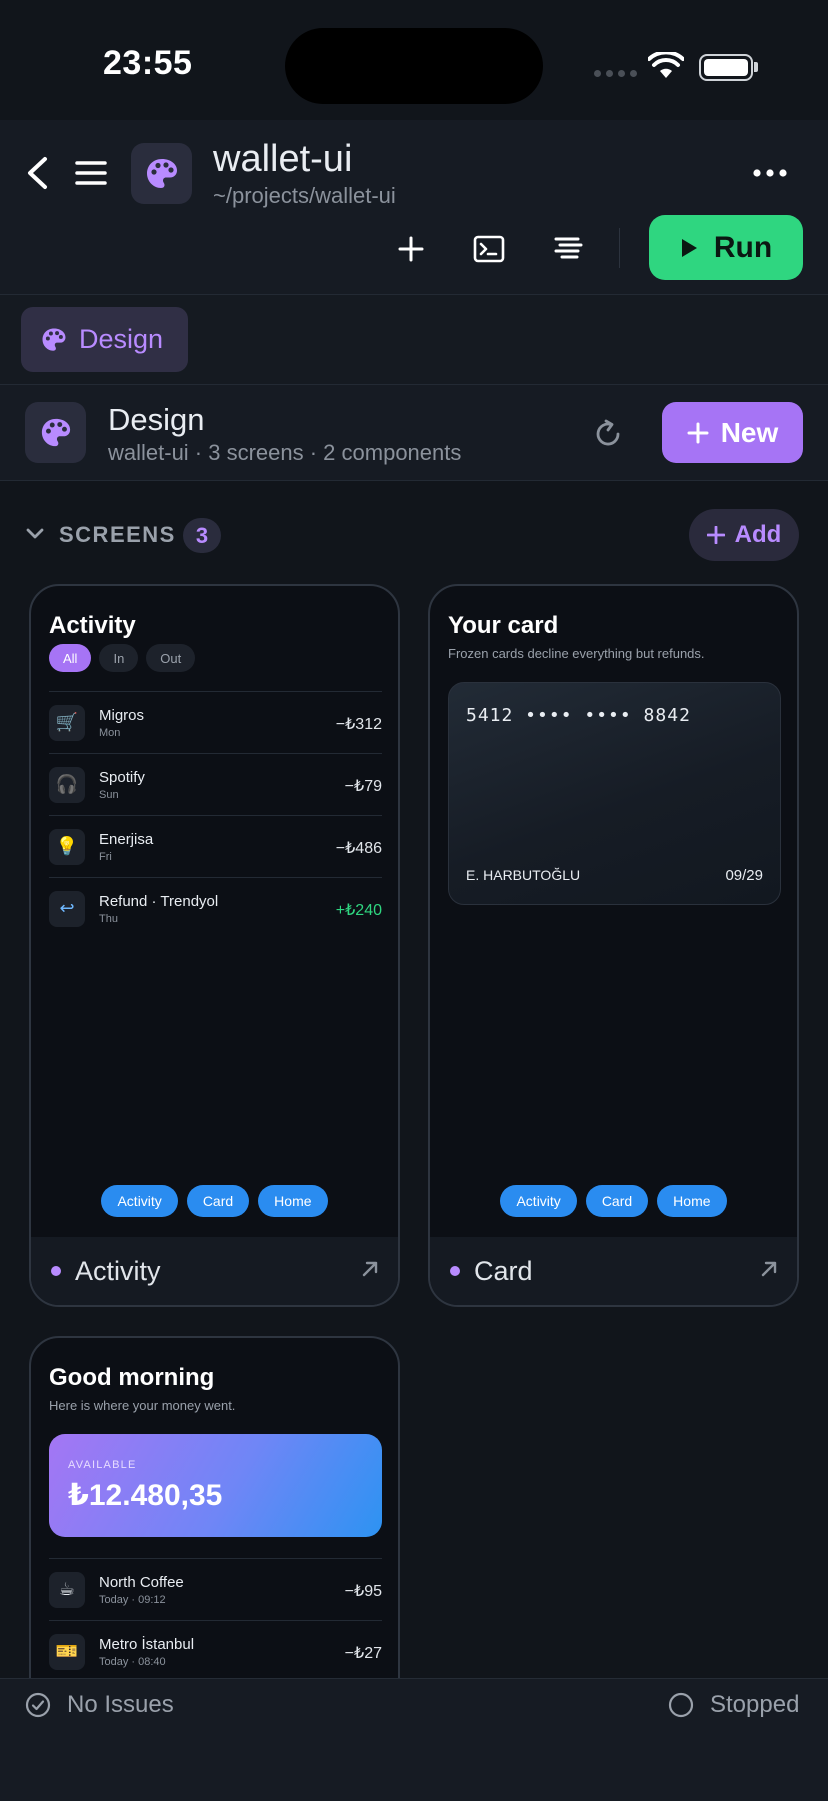 Image resolution: width=828 pixels, height=1801 pixels. What do you see at coordinates (159, 901) in the screenshot?
I see `row-name: Refund · Trendyol` at bounding box center [159, 901].